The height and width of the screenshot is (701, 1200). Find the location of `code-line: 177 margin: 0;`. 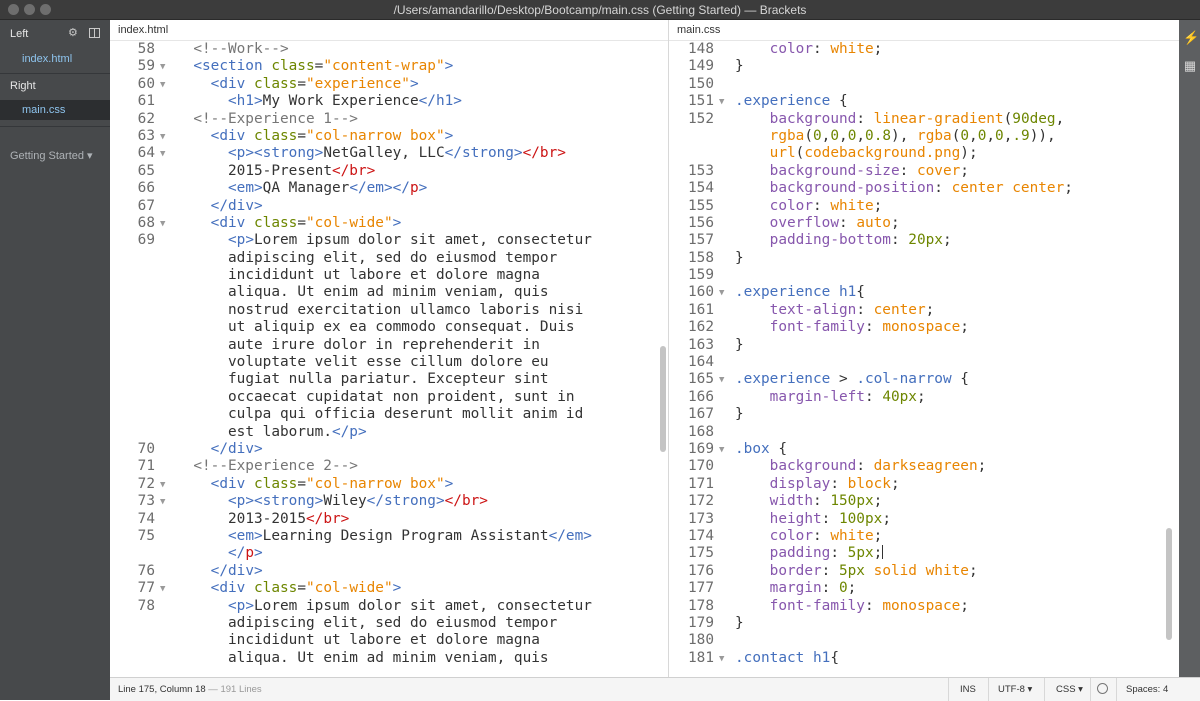

code-line: 177 margin: 0; is located at coordinates (924, 588).